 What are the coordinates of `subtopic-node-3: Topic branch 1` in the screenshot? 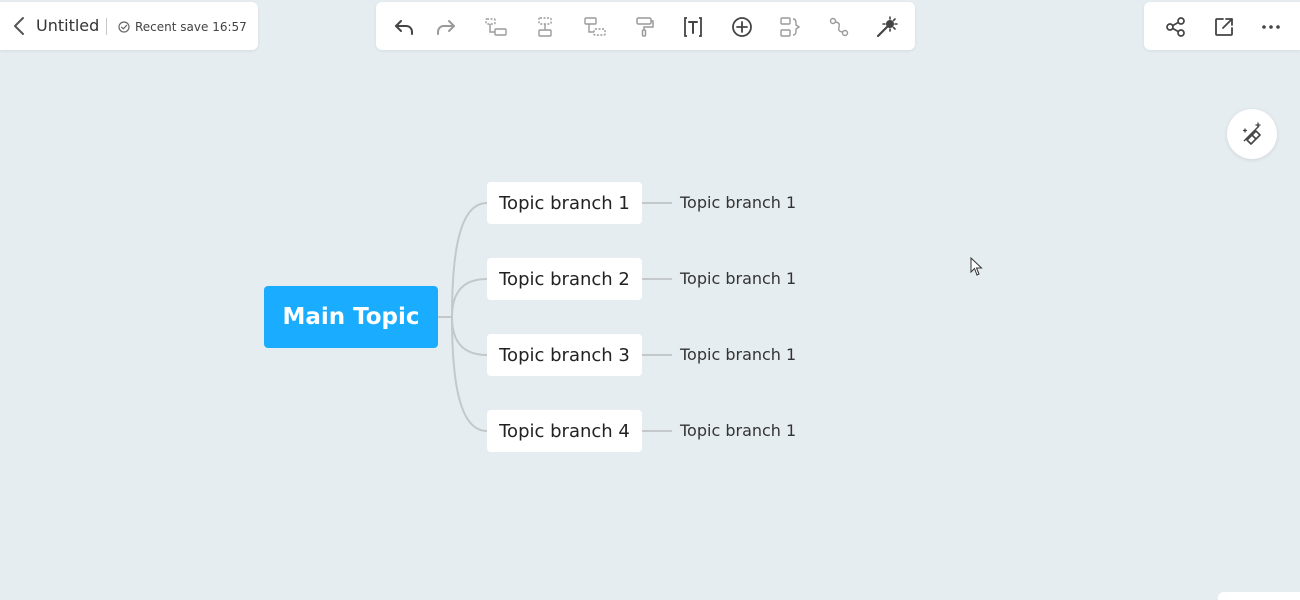 It's located at (738, 355).